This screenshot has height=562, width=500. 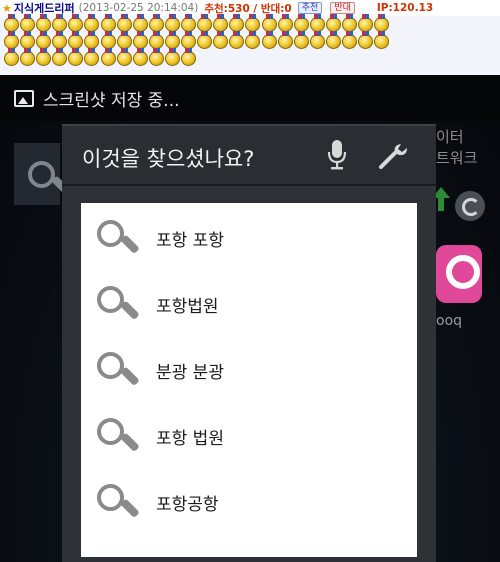 What do you see at coordinates (337, 155) in the screenshot?
I see `microphone-icon` at bounding box center [337, 155].